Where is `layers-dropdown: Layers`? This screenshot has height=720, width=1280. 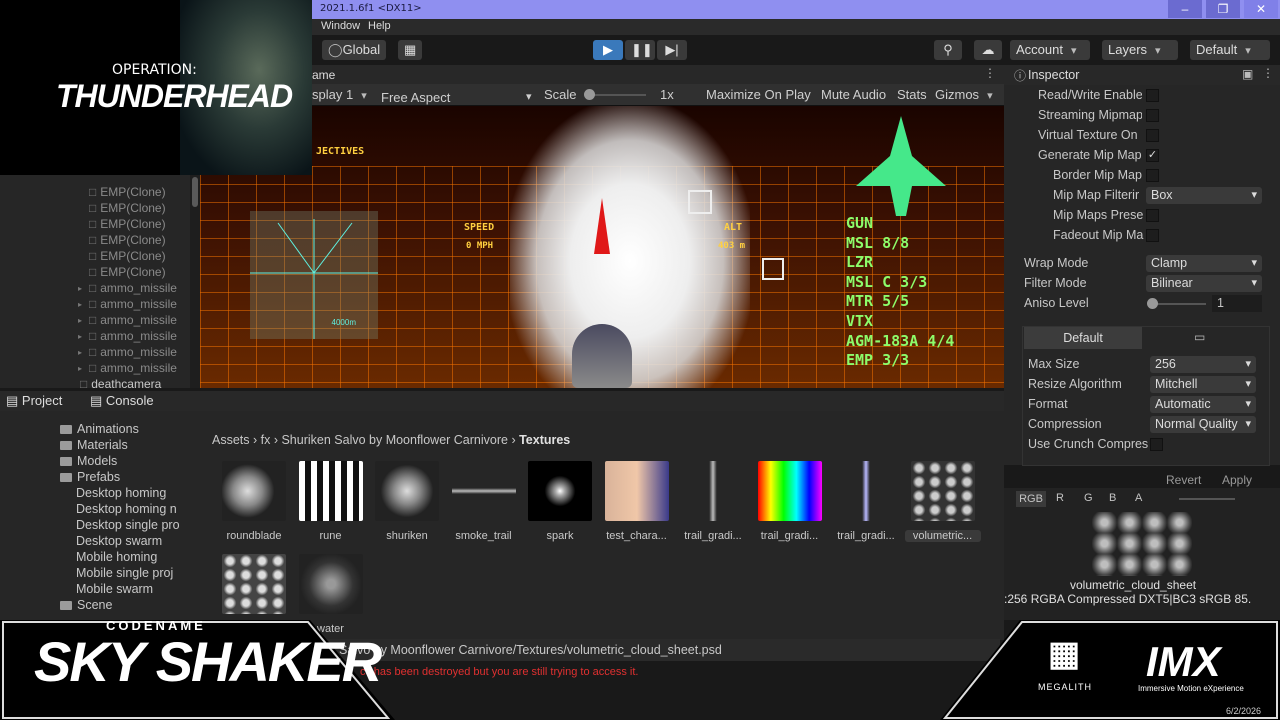
layers-dropdown: Layers is located at coordinates (1140, 50).